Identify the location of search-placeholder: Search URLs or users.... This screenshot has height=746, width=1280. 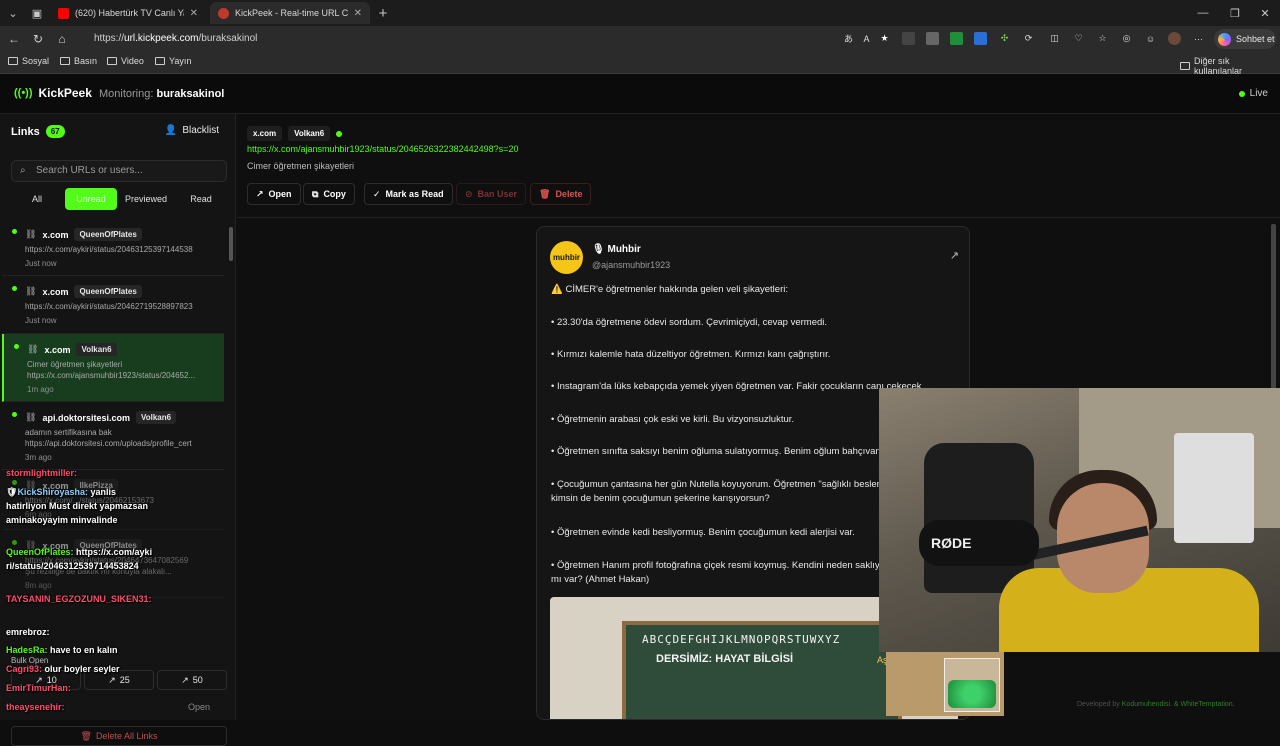
(89, 170).